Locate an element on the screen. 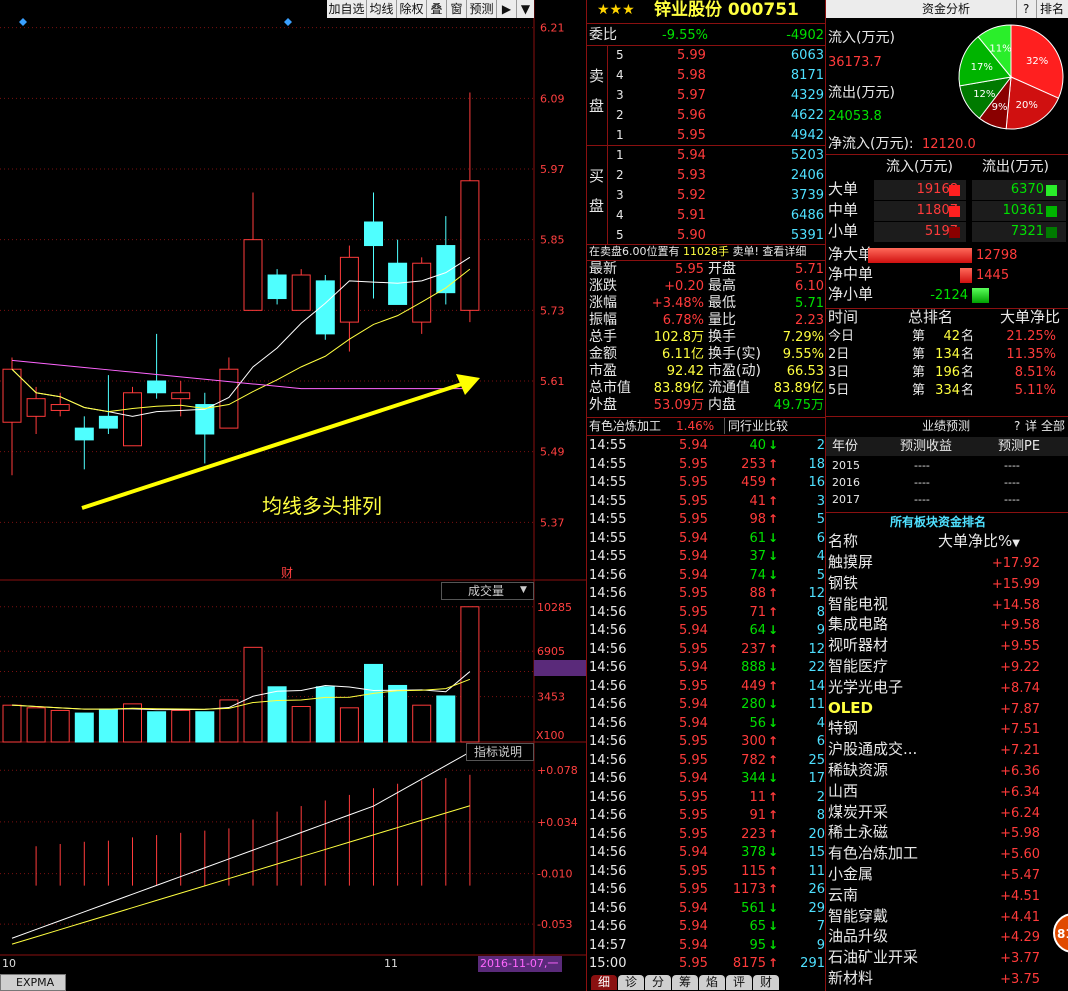  tick-row: 14:56 5.95 237 ↑ 12 is located at coordinates (706, 652).